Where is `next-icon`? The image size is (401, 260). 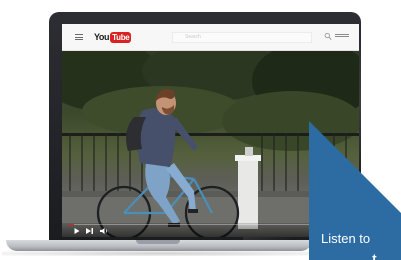 next-icon is located at coordinates (90, 231).